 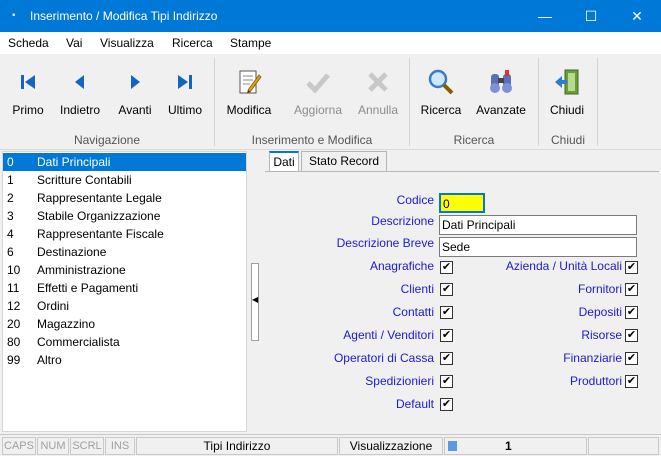 What do you see at coordinates (250, 82) in the screenshot?
I see `edit-document-icon` at bounding box center [250, 82].